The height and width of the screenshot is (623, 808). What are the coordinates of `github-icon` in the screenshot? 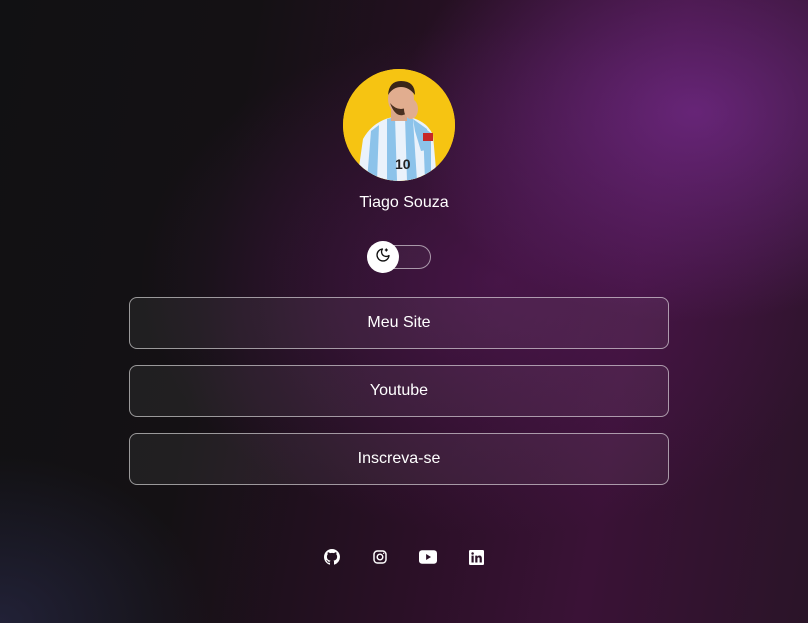 It's located at (332, 557).